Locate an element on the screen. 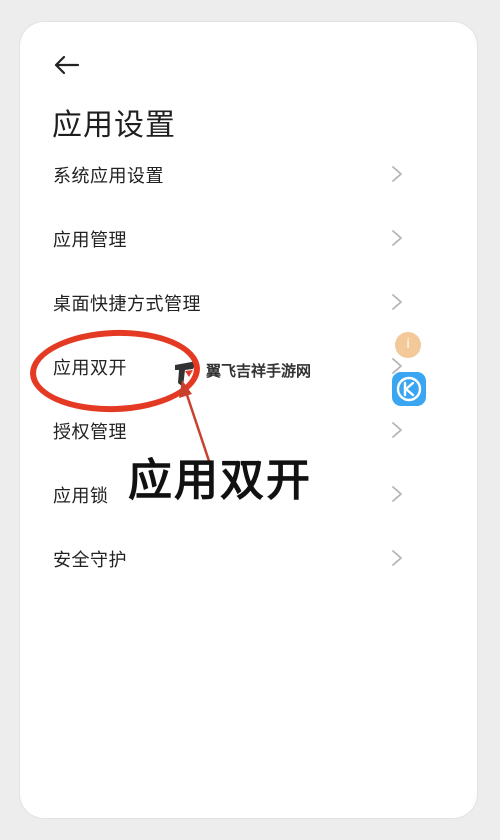 This screenshot has height=840, width=500. floating-info-bubble: i is located at coordinates (408, 345).